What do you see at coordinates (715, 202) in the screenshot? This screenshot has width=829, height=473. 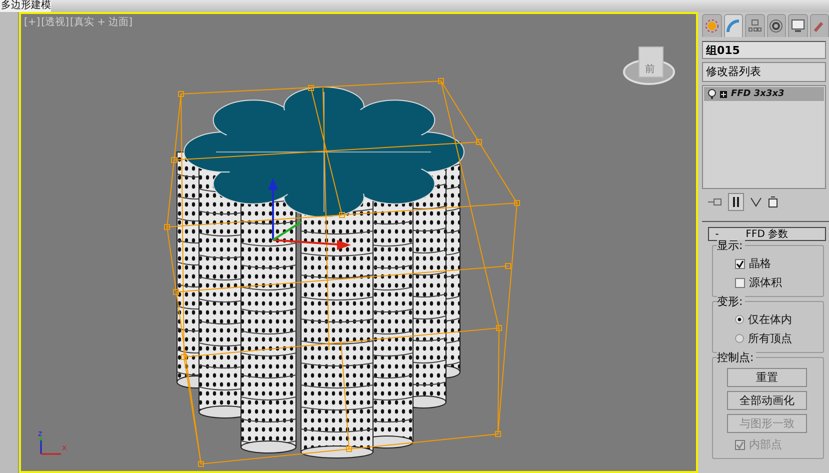 I see `pin-icon` at bounding box center [715, 202].